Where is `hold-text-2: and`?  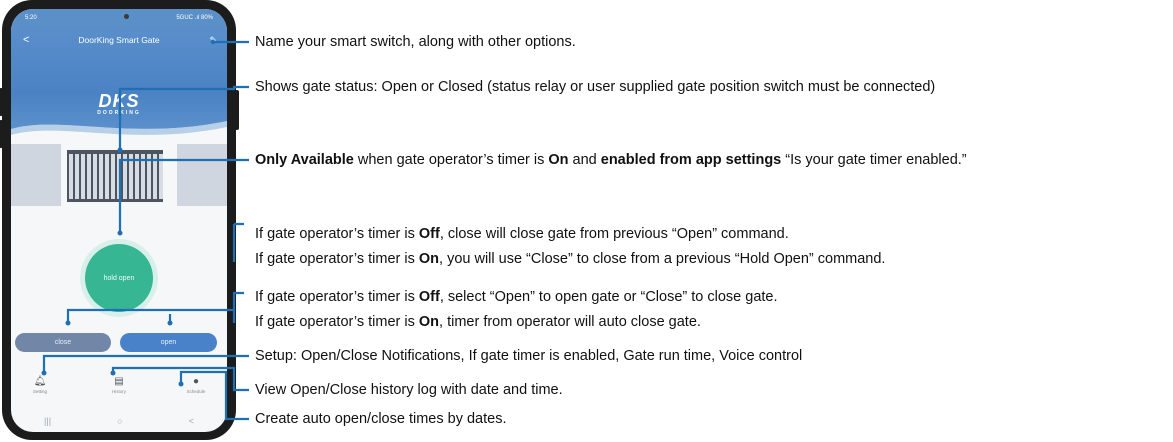
hold-text-2: and is located at coordinates (584, 160).